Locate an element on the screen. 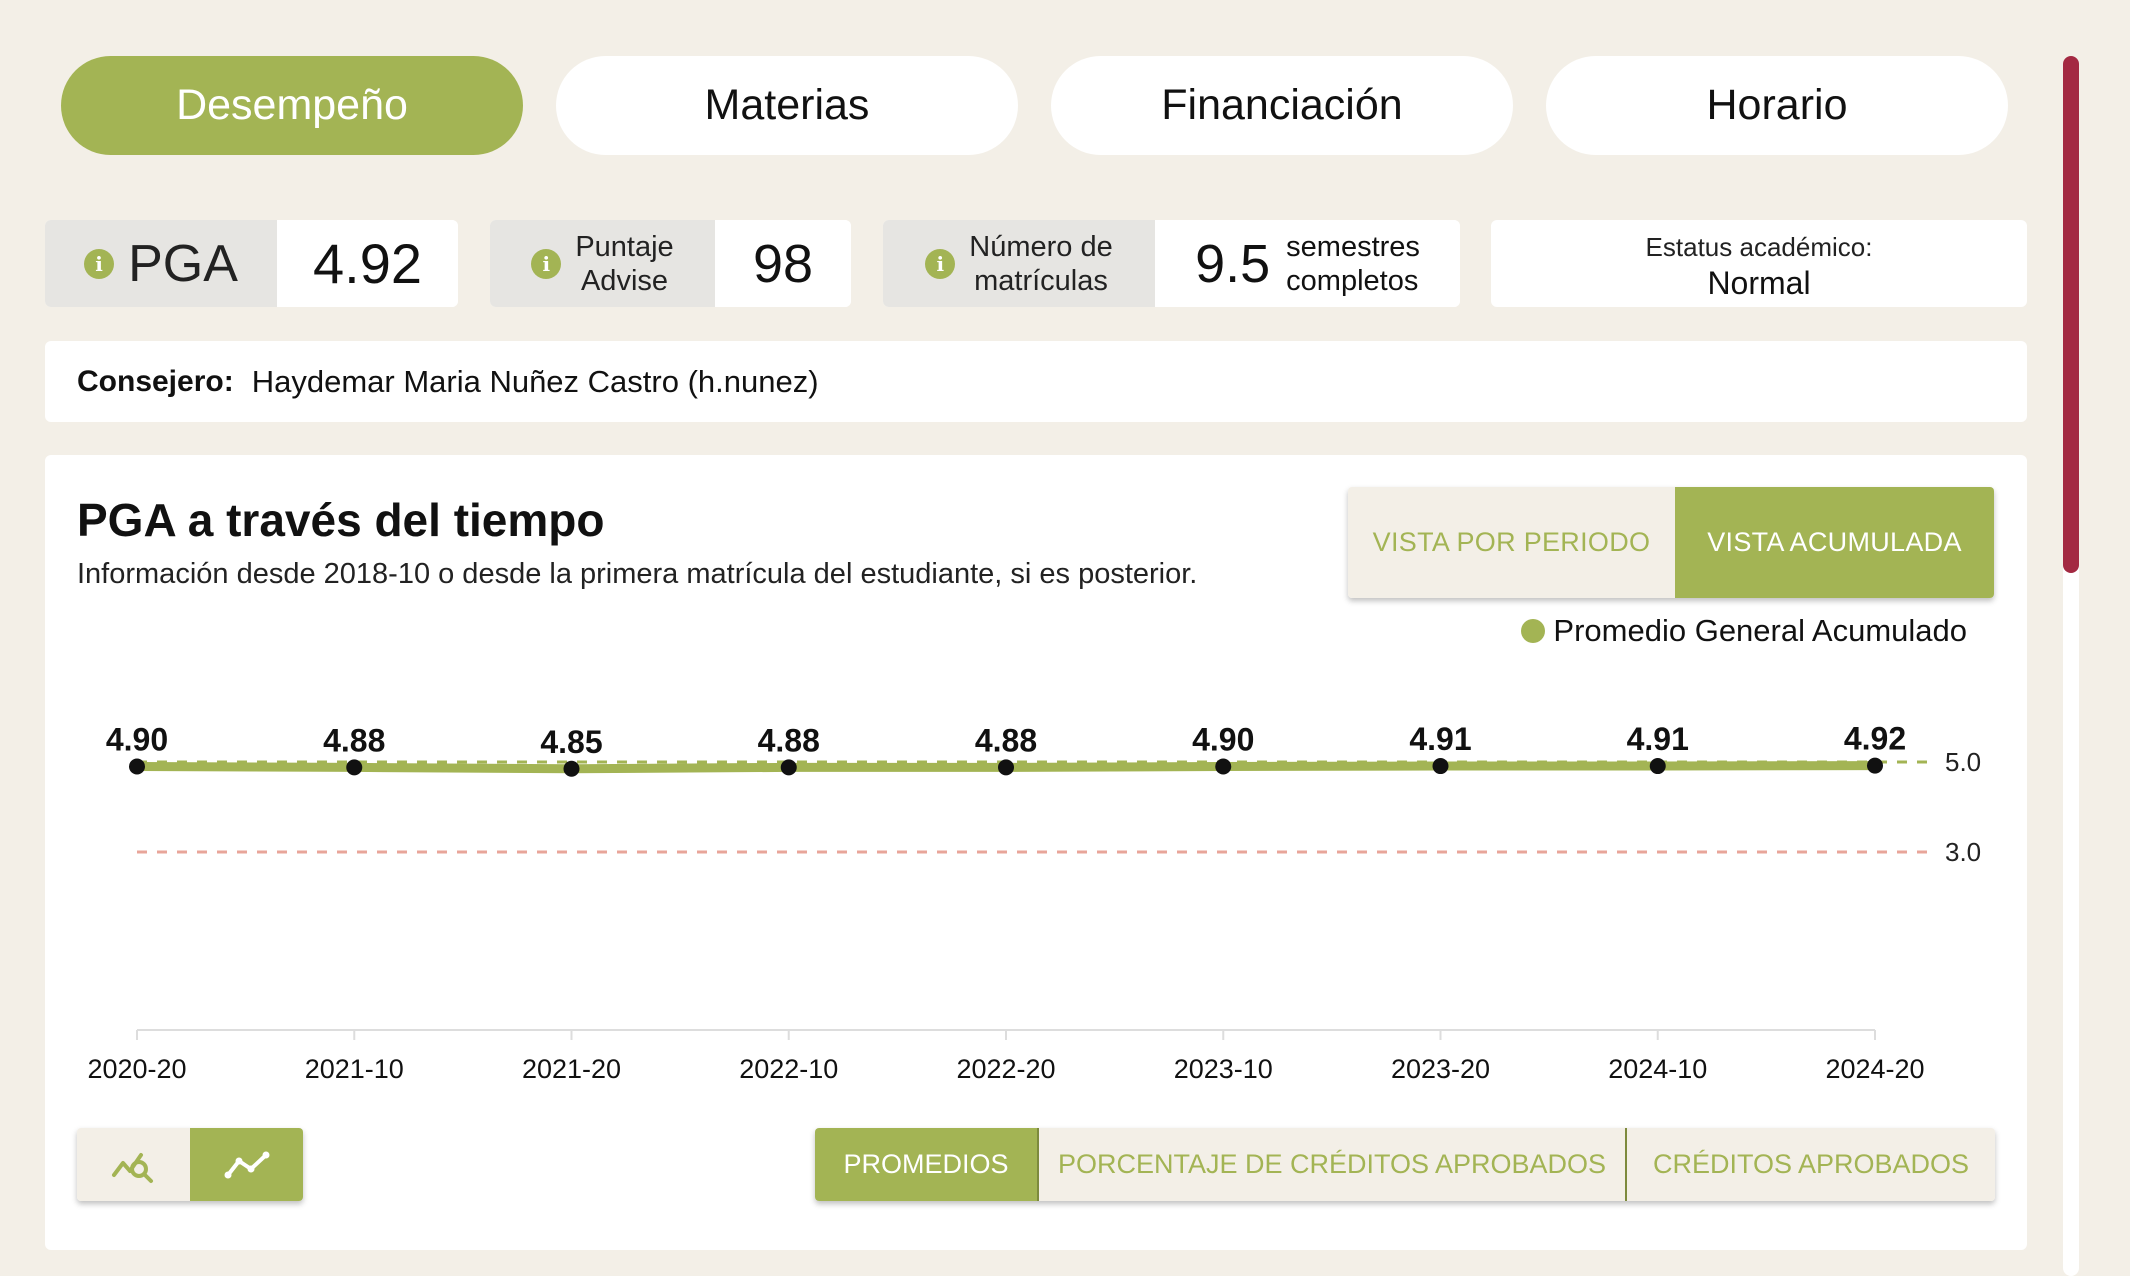  x-tick-label: 2022-20 is located at coordinates (1005, 1069).